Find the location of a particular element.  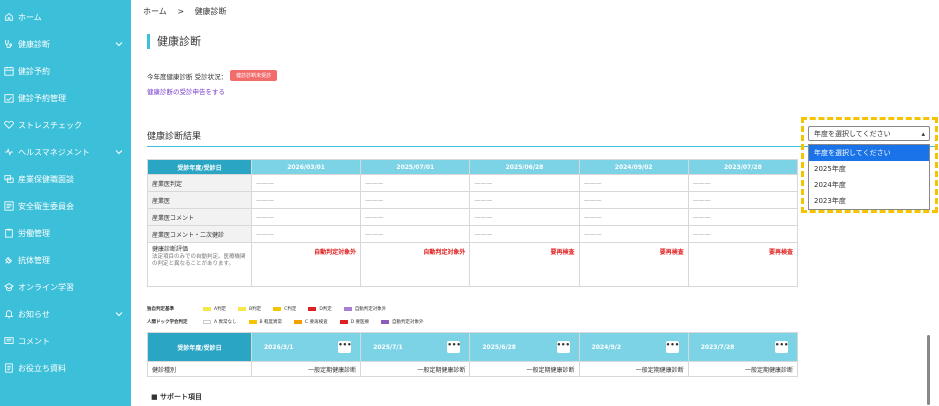

header-date: 2025/7/1 ••• is located at coordinates (415, 347).